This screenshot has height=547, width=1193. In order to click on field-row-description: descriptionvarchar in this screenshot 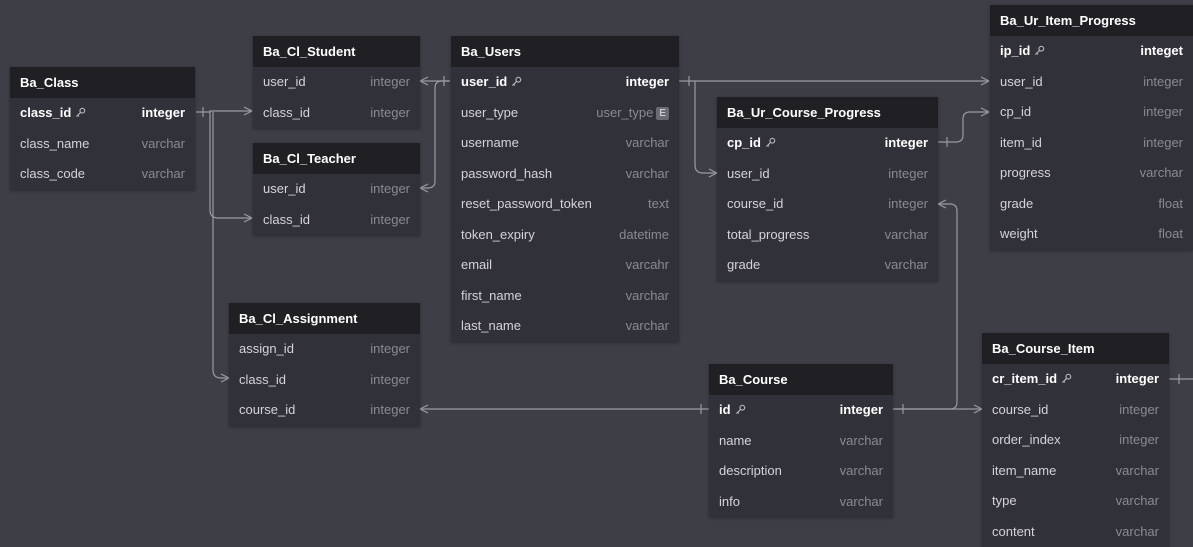, I will do `click(801, 471)`.